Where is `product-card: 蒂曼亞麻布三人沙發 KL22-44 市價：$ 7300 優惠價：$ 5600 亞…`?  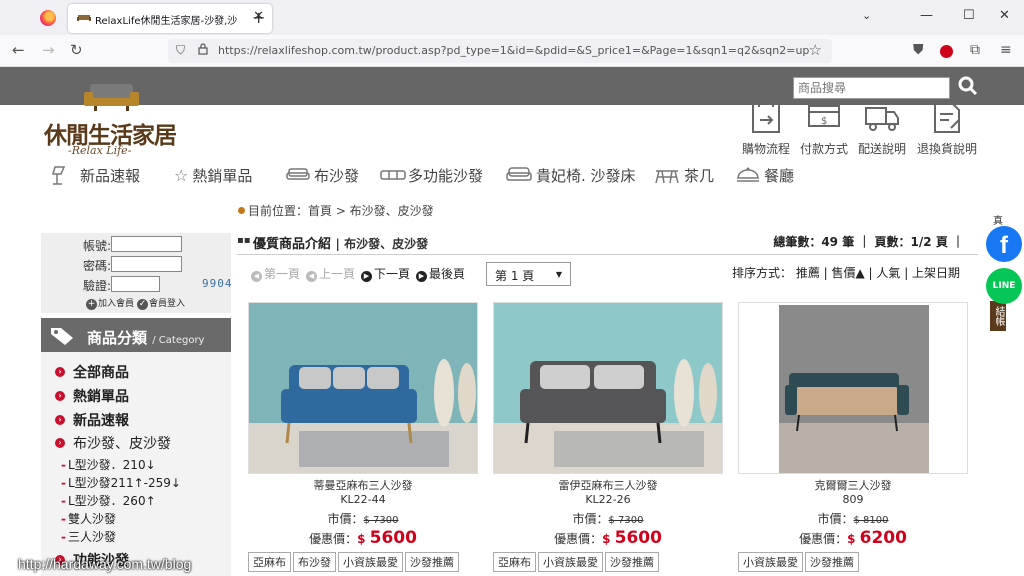 product-card: 蒂曼亞麻布三人沙發 KL22-44 市價：$ 7300 優惠價：$ 5600 亞… is located at coordinates (363, 439).